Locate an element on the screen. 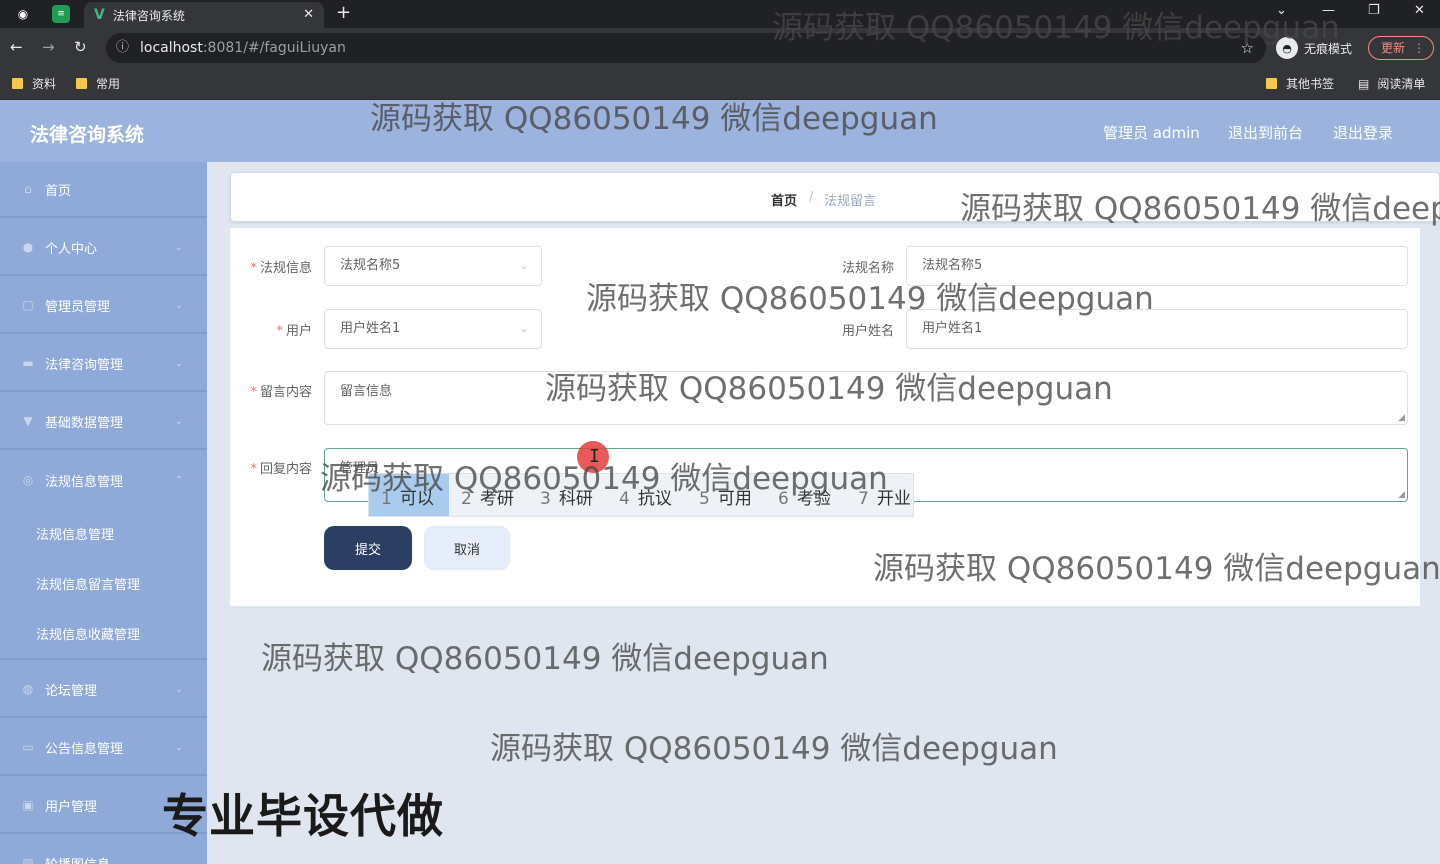 The width and height of the screenshot is (1440, 864). sidebar-subitem-lawfav: 法规信息收藏管理 is located at coordinates (103, 634).